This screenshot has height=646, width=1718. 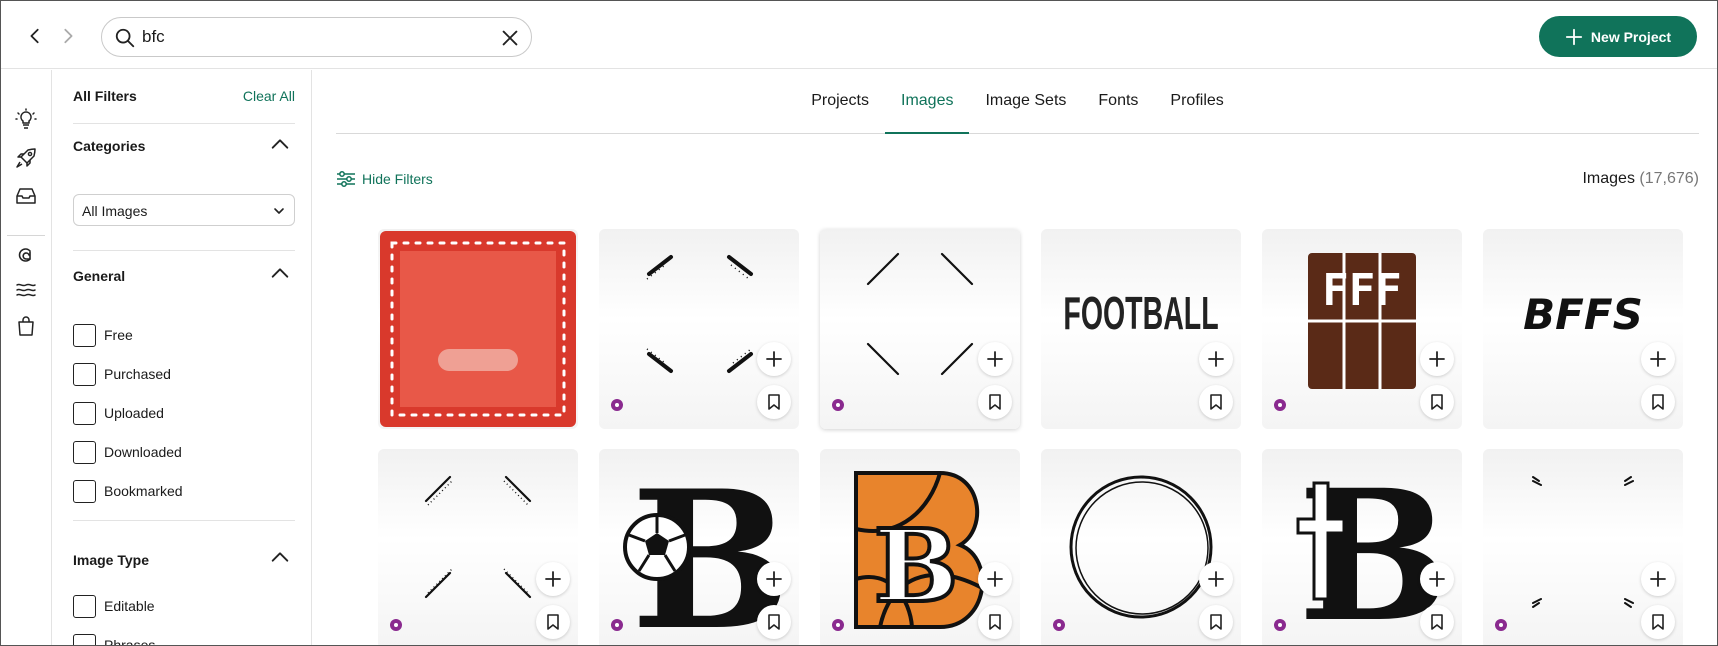 What do you see at coordinates (130, 641) in the screenshot?
I see `option-label: Phrases` at bounding box center [130, 641].